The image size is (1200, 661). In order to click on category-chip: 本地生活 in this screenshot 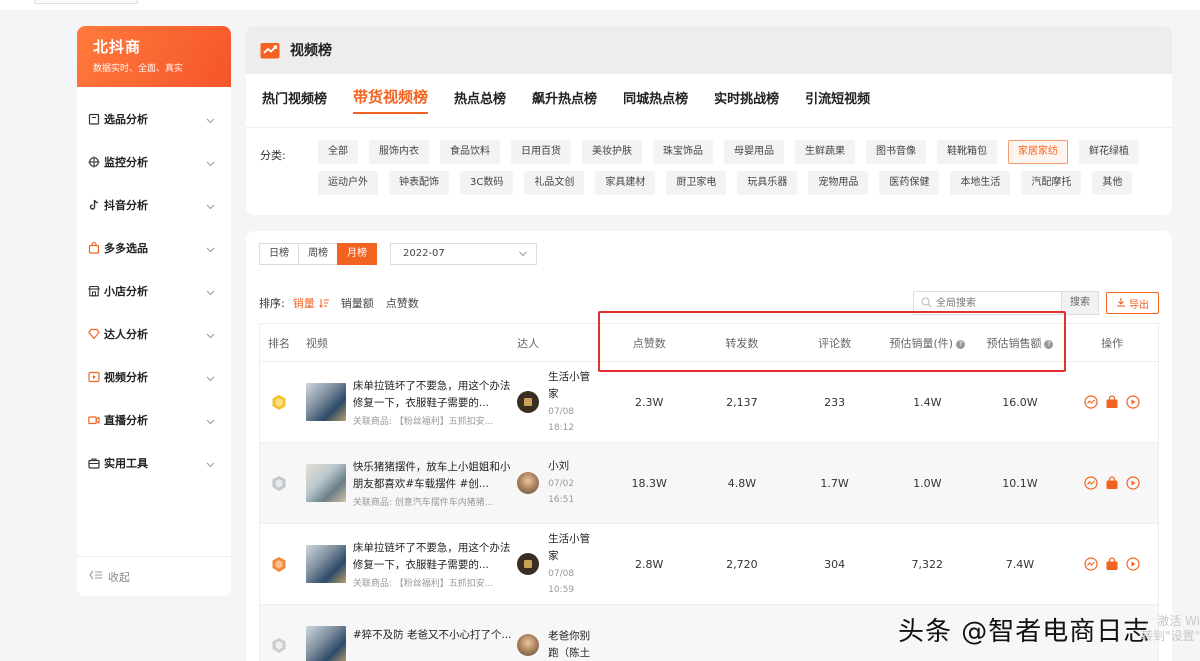, I will do `click(980, 183)`.